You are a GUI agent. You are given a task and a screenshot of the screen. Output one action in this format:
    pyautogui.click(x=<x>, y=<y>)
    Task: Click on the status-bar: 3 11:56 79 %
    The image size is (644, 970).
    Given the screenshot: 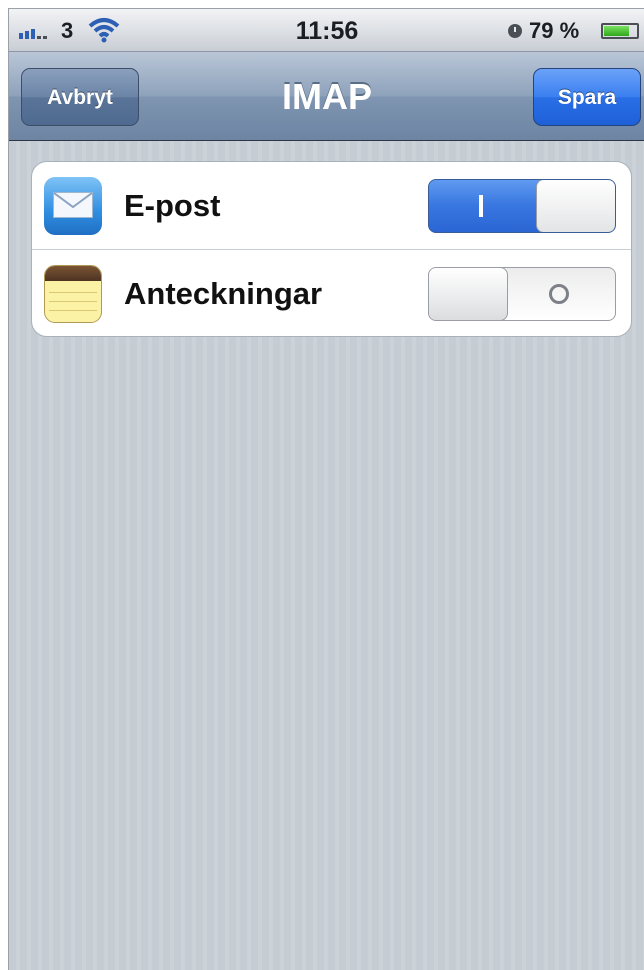 What is the action you would take?
    pyautogui.click(x=326, y=30)
    